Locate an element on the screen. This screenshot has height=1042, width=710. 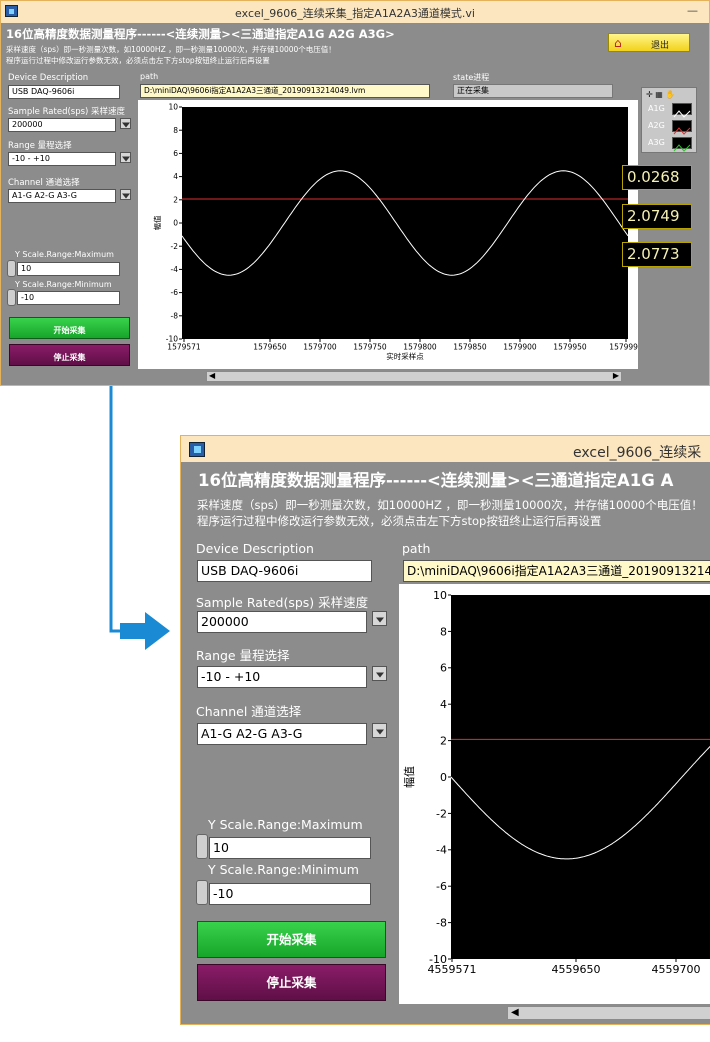
scroll-left-icon: ◀ is located at coordinates (212, 375).